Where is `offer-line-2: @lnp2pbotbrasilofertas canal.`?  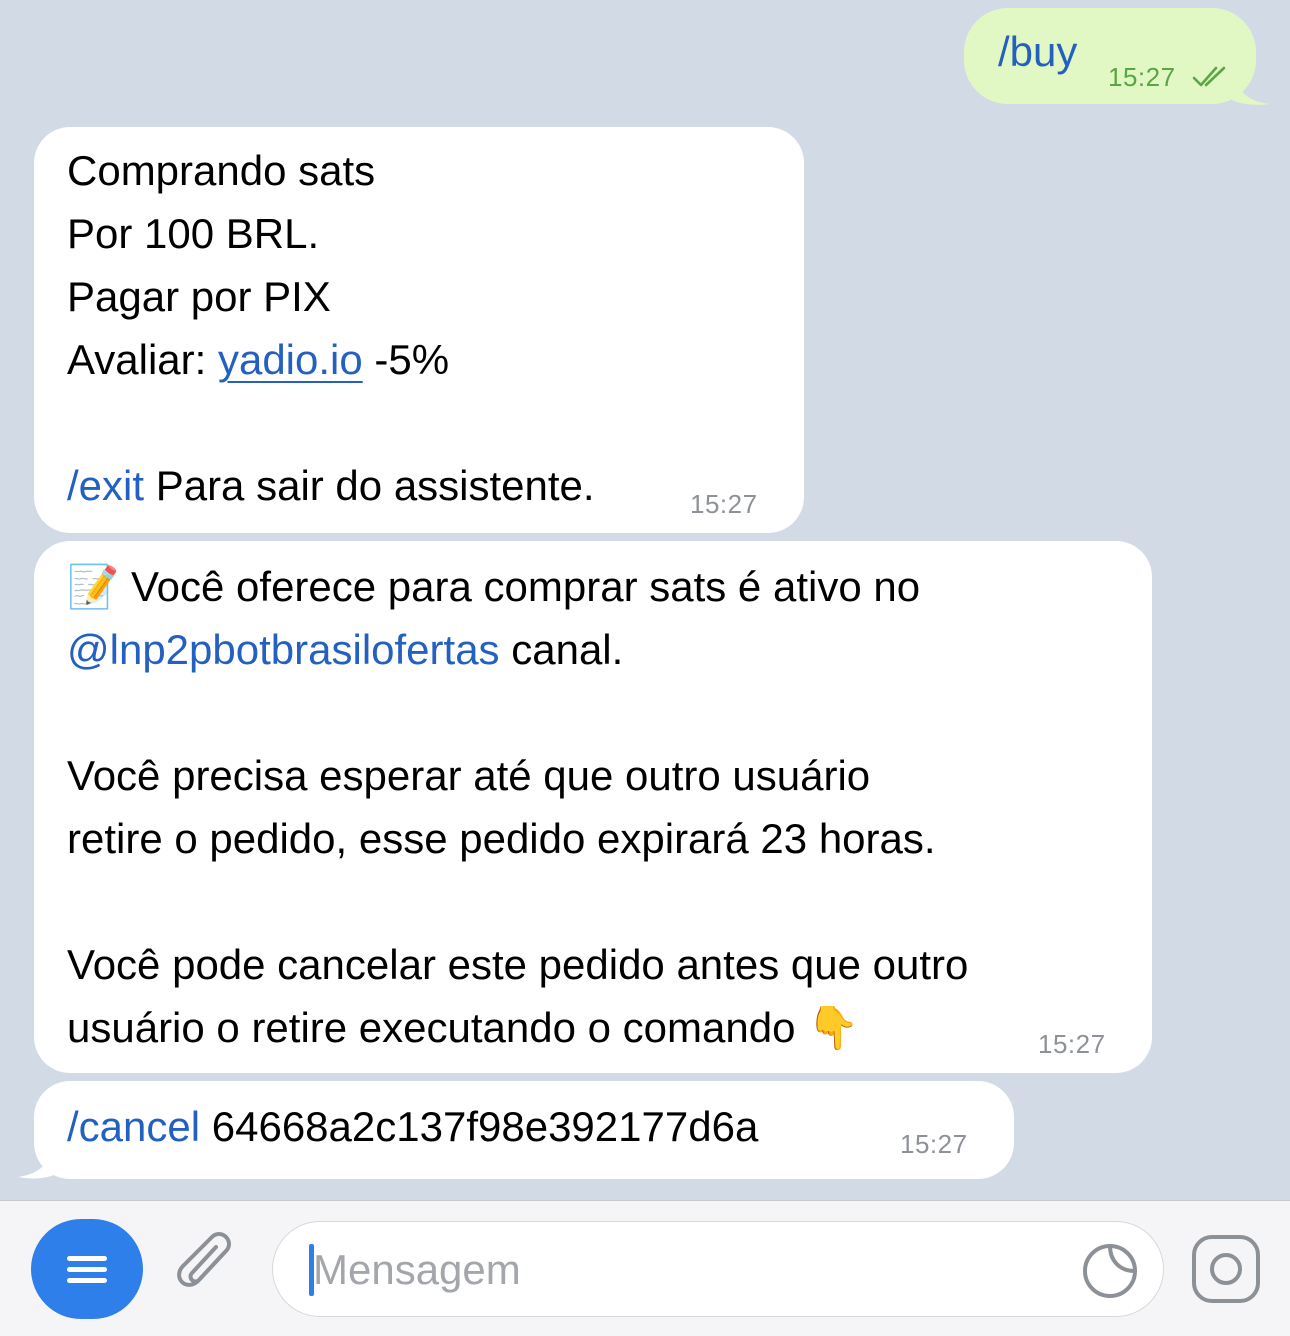 offer-line-2: @lnp2pbotbrasilofertas canal. is located at coordinates (517, 649).